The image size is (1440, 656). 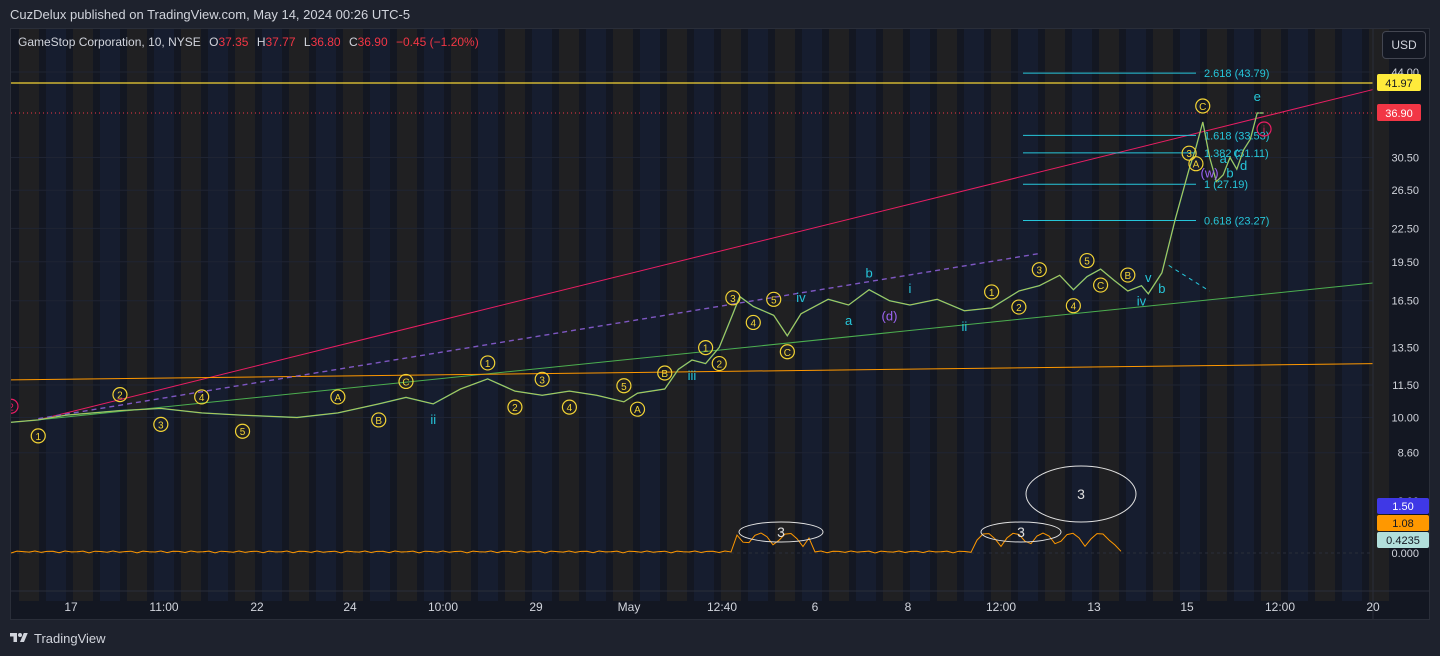 I want to click on price-tick-label: 8.60, so click(x=1408, y=454).